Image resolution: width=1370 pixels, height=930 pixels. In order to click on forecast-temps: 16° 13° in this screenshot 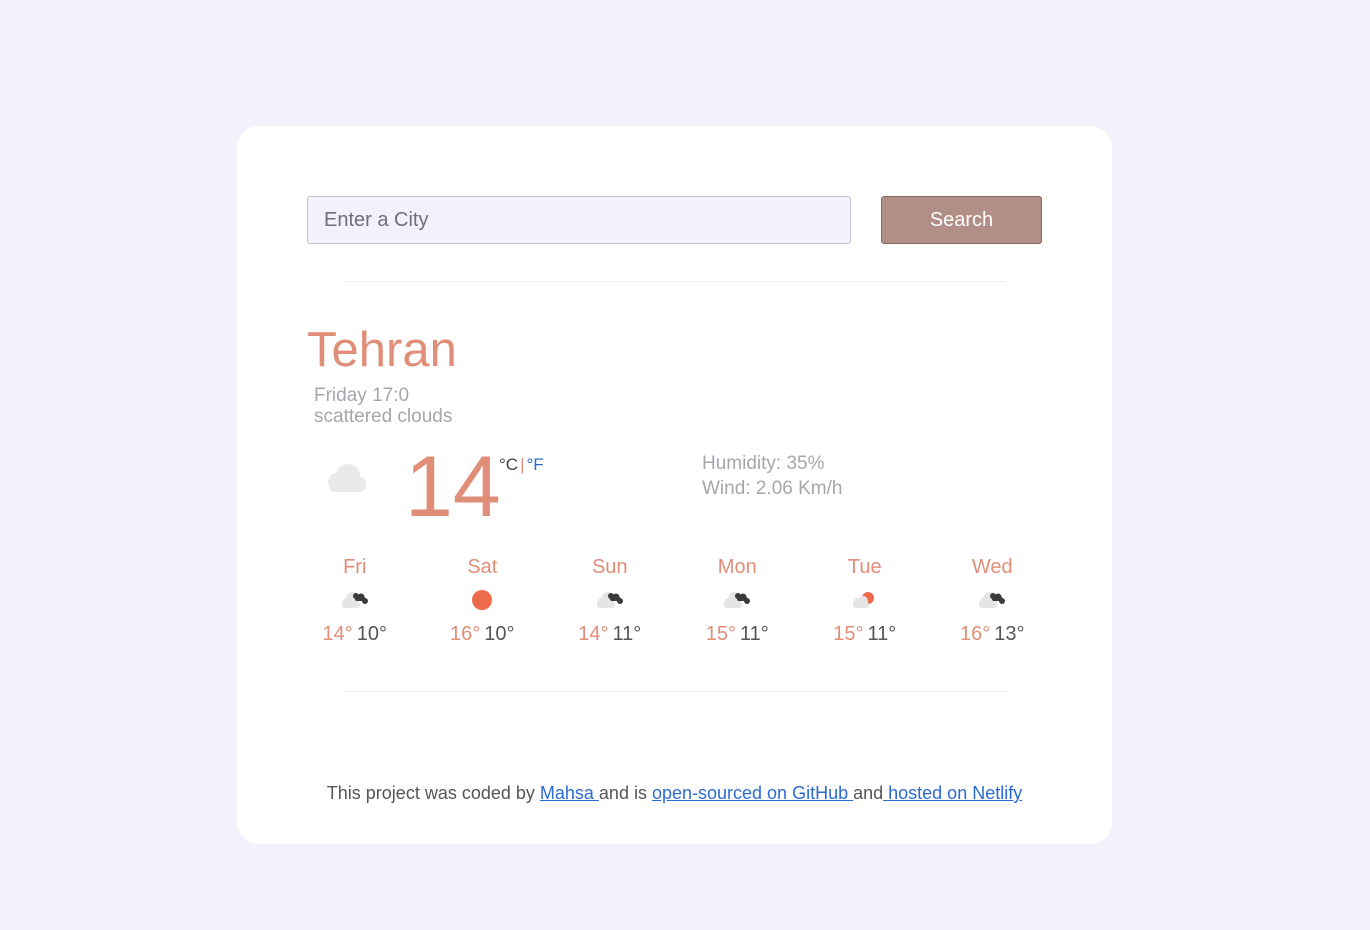, I will do `click(993, 634)`.